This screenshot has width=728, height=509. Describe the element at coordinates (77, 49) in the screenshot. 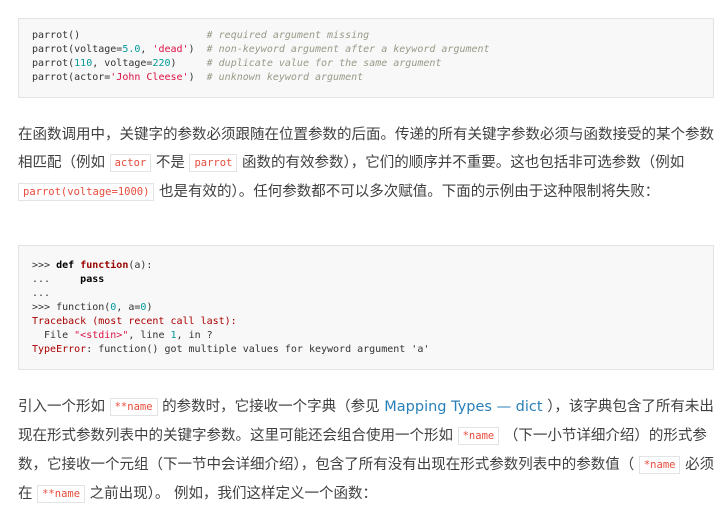

I see `code-token-fn: parrot(voltage=` at that location.